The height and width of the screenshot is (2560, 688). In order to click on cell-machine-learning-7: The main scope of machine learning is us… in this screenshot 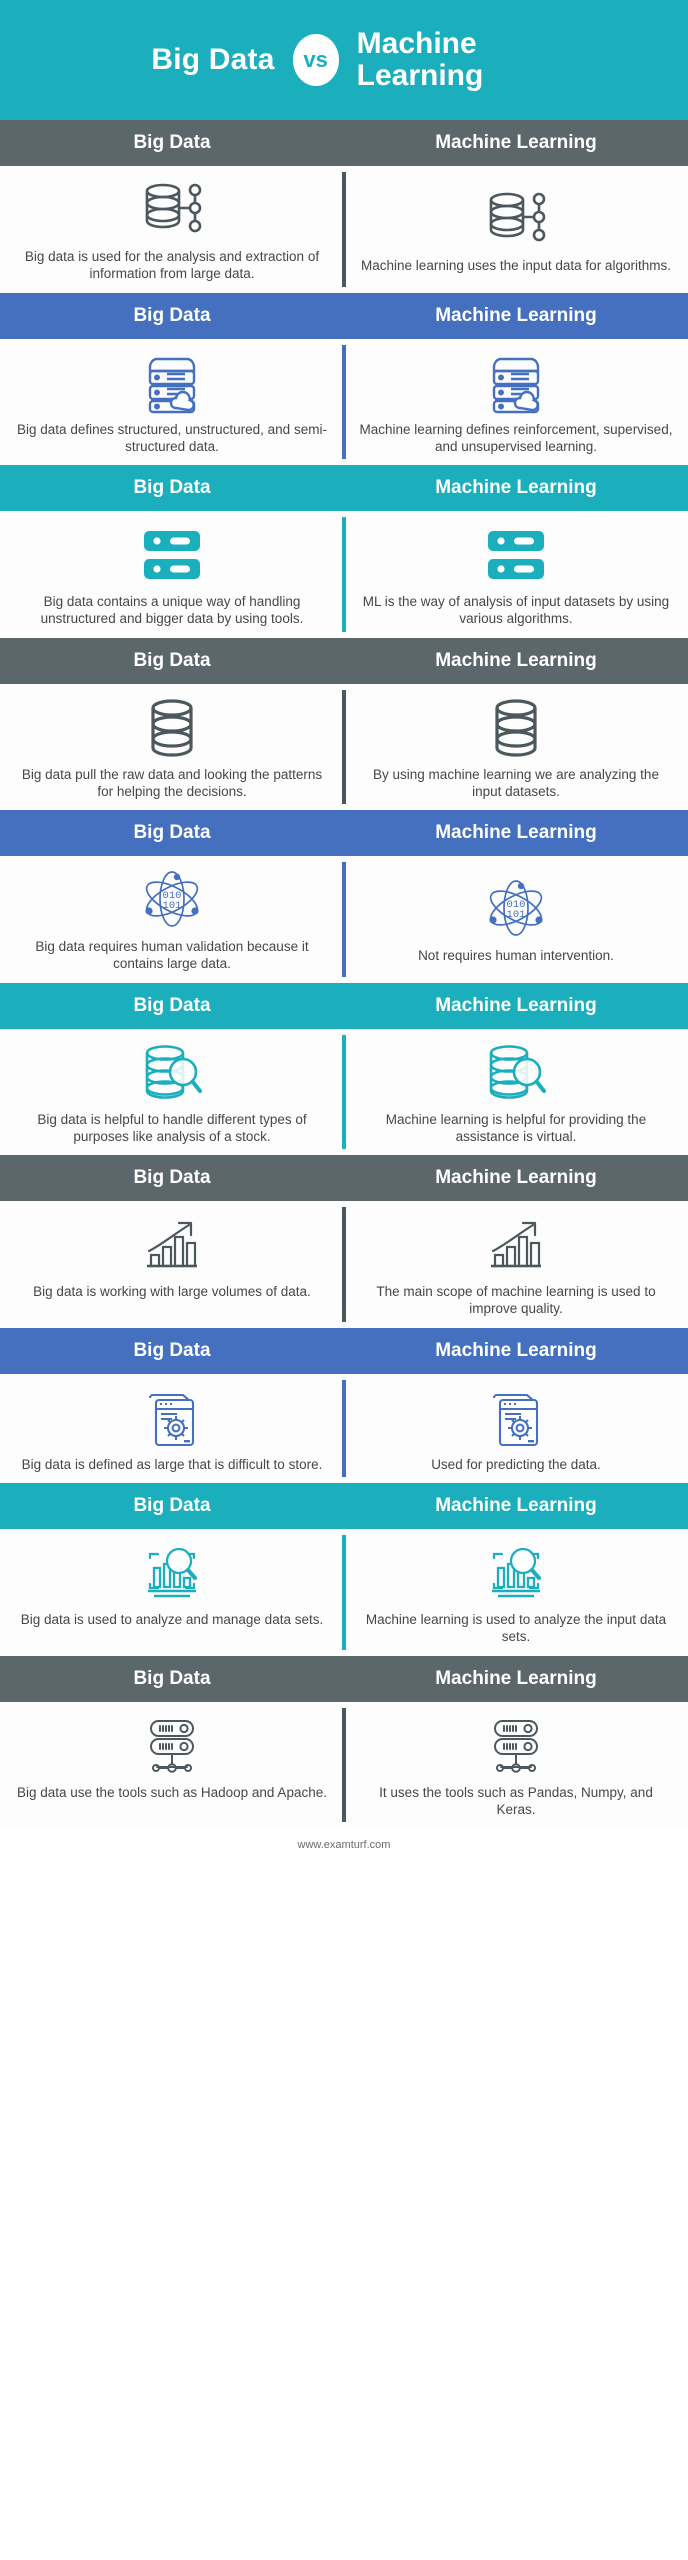, I will do `click(516, 1264)`.